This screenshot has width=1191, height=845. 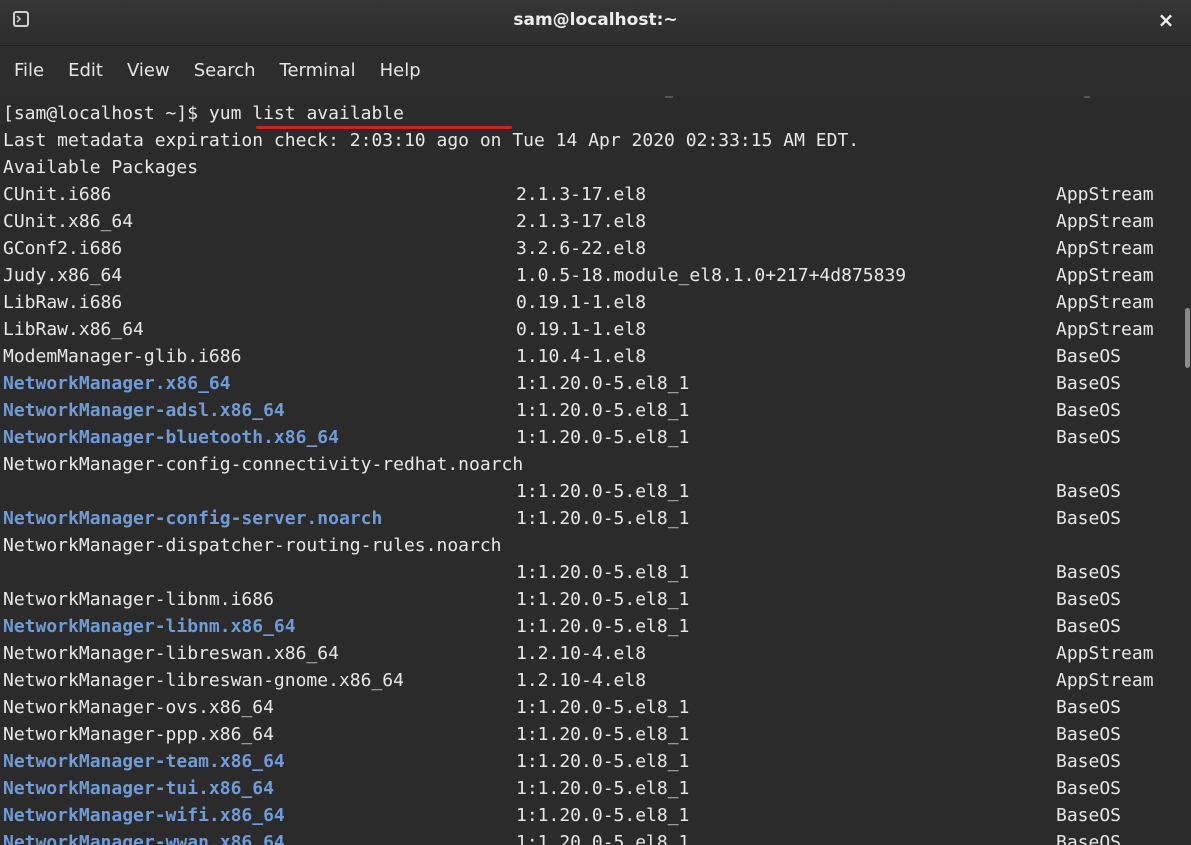 What do you see at coordinates (581, 248) in the screenshot?
I see `package-version: 3.2.6-22.el8` at bounding box center [581, 248].